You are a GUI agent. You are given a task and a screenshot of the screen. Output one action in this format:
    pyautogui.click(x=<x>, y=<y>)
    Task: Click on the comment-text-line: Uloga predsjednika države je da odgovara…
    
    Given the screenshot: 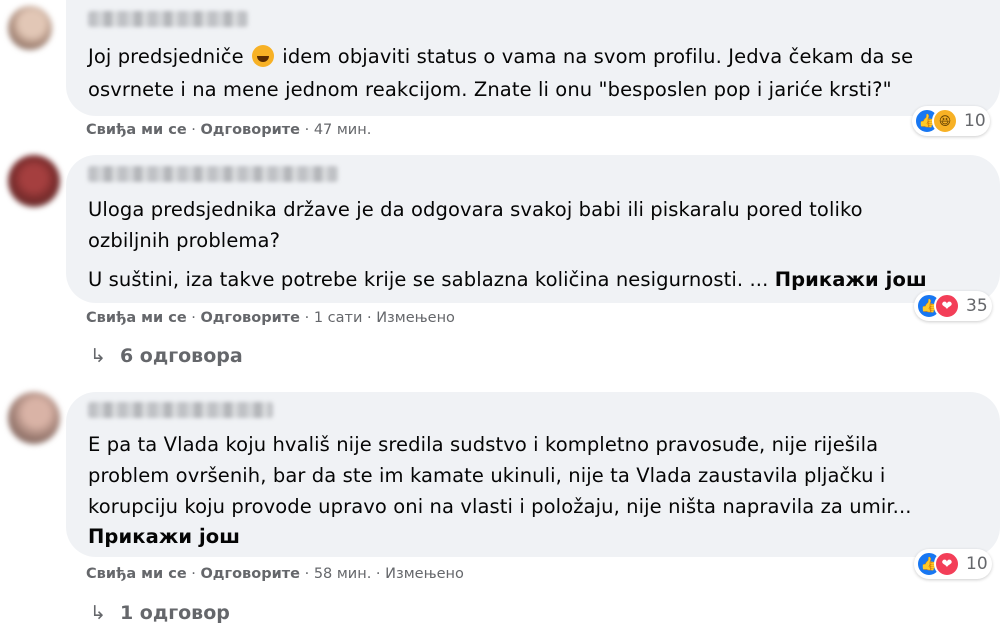 What is the action you would take?
    pyautogui.click(x=475, y=209)
    